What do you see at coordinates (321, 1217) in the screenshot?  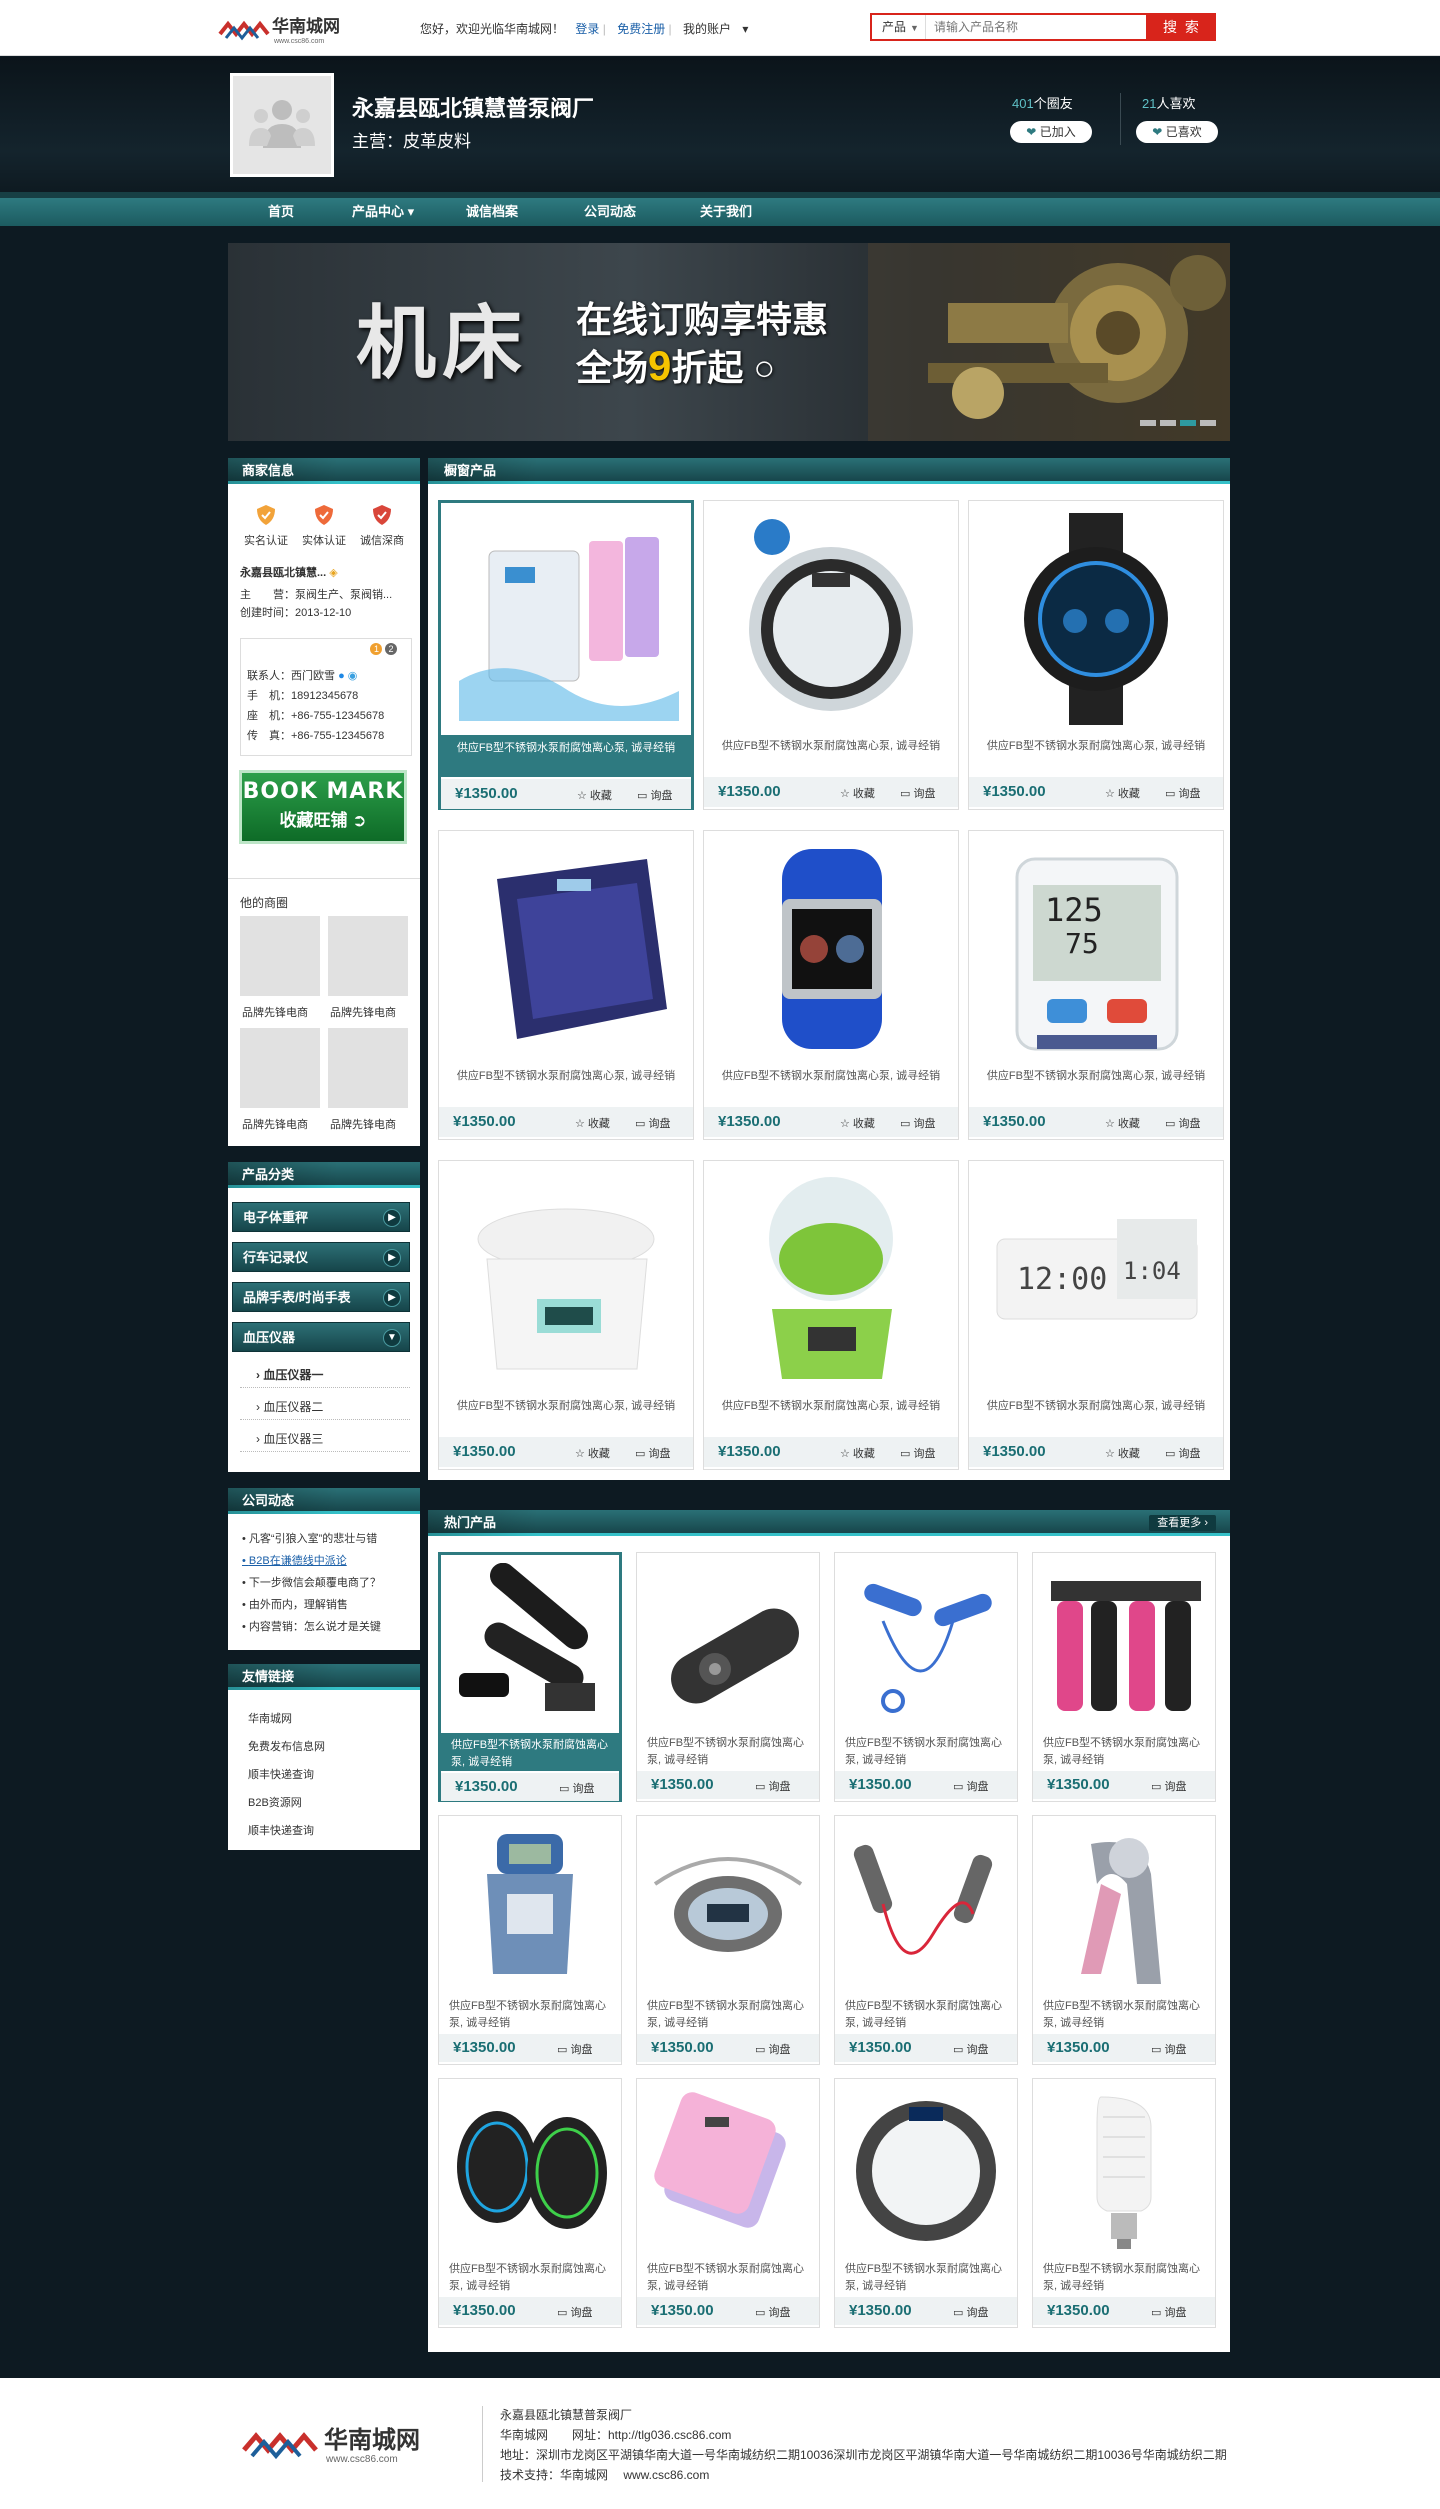 I see `category-item: 电子体重秤 ▶` at bounding box center [321, 1217].